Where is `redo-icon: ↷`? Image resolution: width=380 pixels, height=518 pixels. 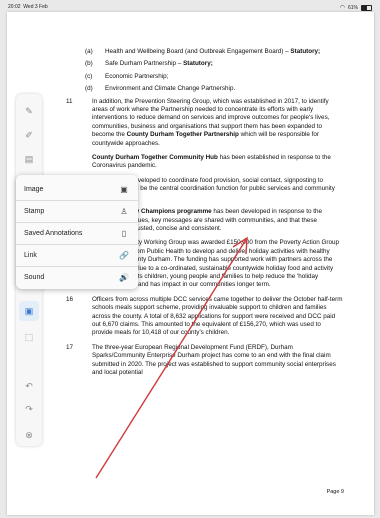 redo-icon: ↷ is located at coordinates (29, 409).